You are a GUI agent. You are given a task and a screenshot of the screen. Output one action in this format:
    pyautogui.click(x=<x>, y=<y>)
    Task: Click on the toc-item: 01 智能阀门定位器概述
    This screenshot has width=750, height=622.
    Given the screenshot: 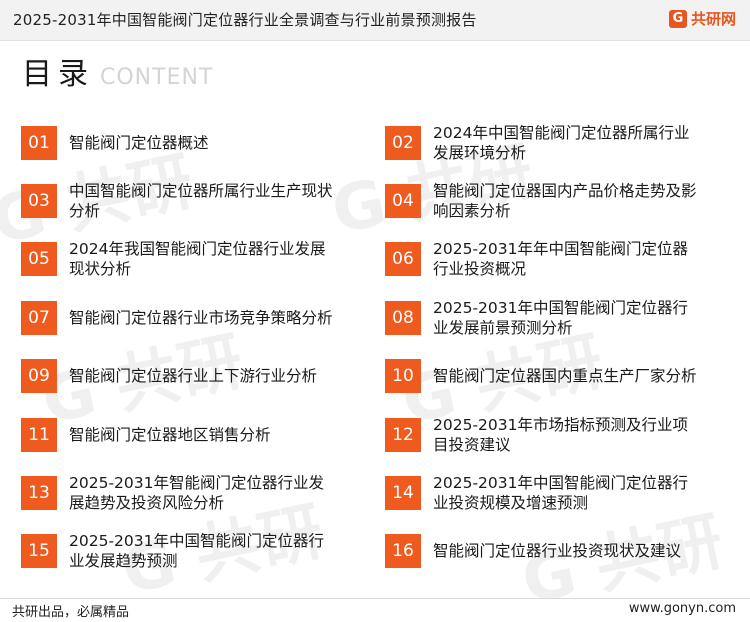 What is the action you would take?
    pyautogui.click(x=181, y=143)
    